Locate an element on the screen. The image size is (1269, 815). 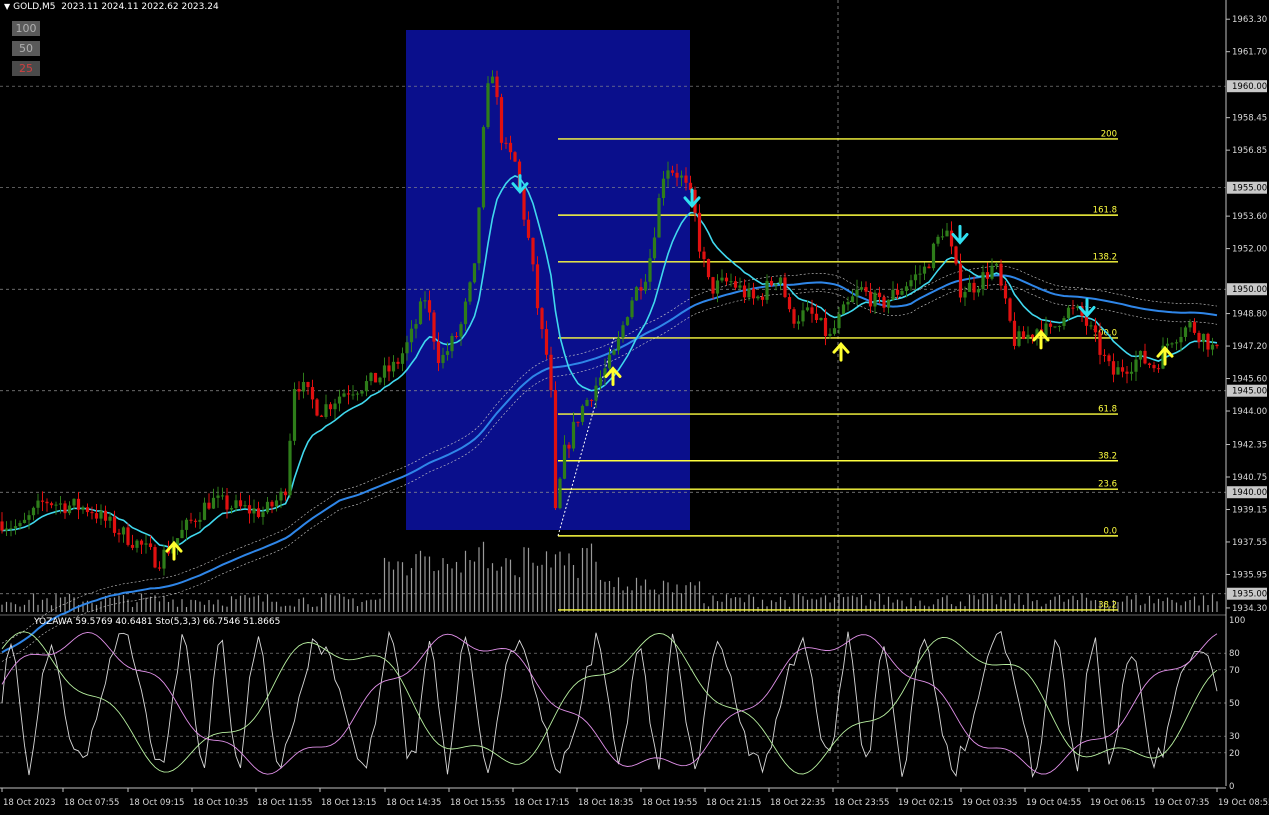
oscillator-tick-label: 50 is located at coordinates (1234, 704).